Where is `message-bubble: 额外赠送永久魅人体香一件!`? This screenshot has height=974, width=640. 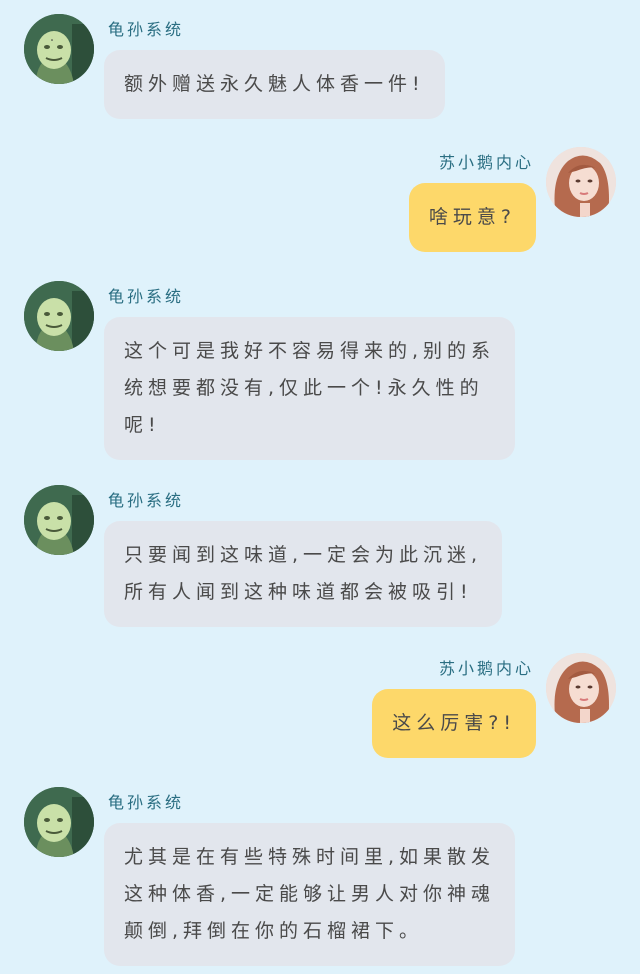 message-bubble: 额外赠送永久魅人体香一件! is located at coordinates (274, 84).